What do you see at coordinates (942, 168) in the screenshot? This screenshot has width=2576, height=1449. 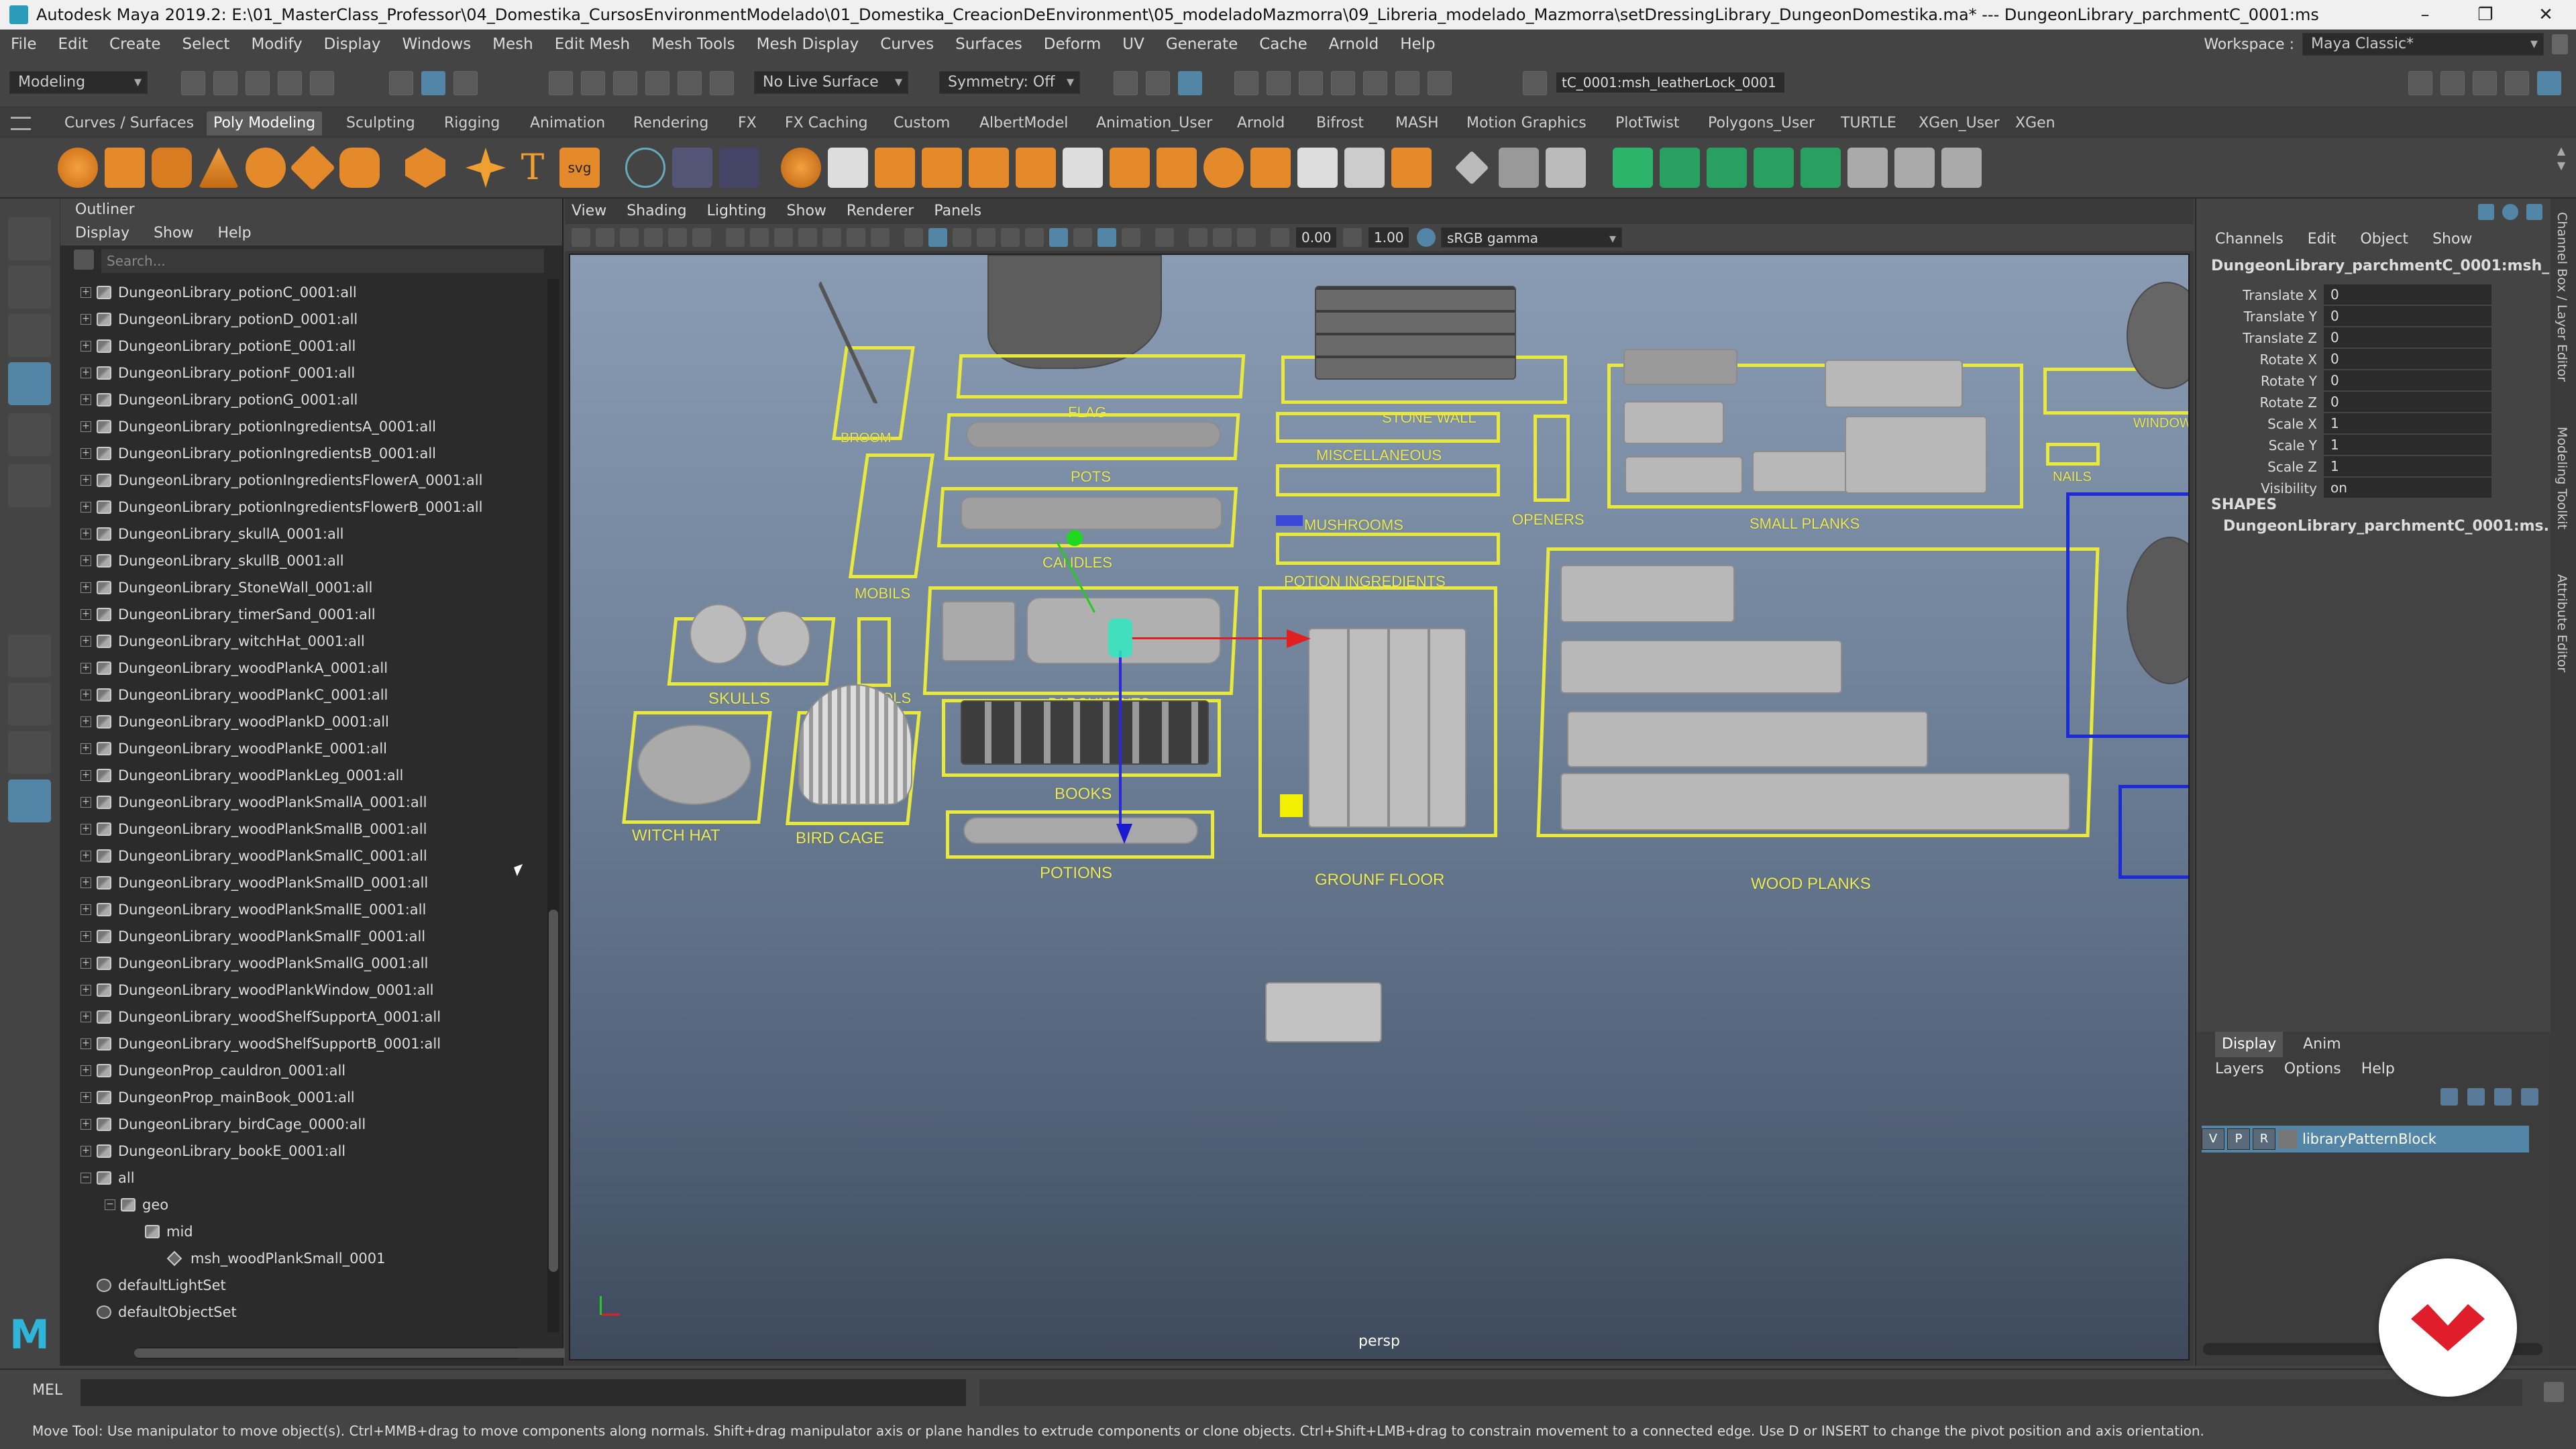 I see `smooth-icon` at bounding box center [942, 168].